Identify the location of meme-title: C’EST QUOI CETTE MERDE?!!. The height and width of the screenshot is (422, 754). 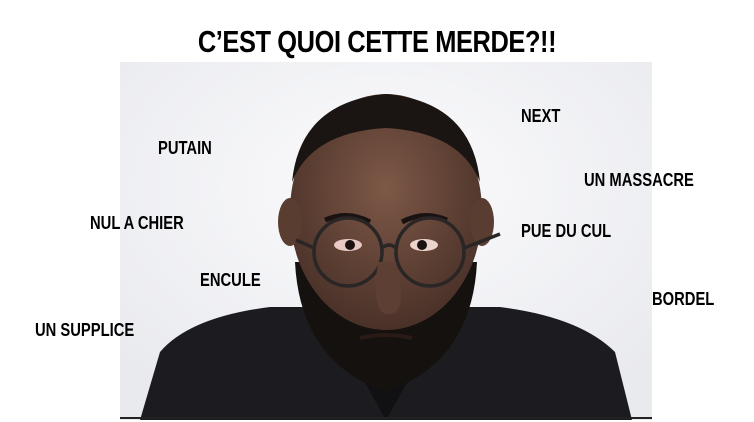
(377, 41).